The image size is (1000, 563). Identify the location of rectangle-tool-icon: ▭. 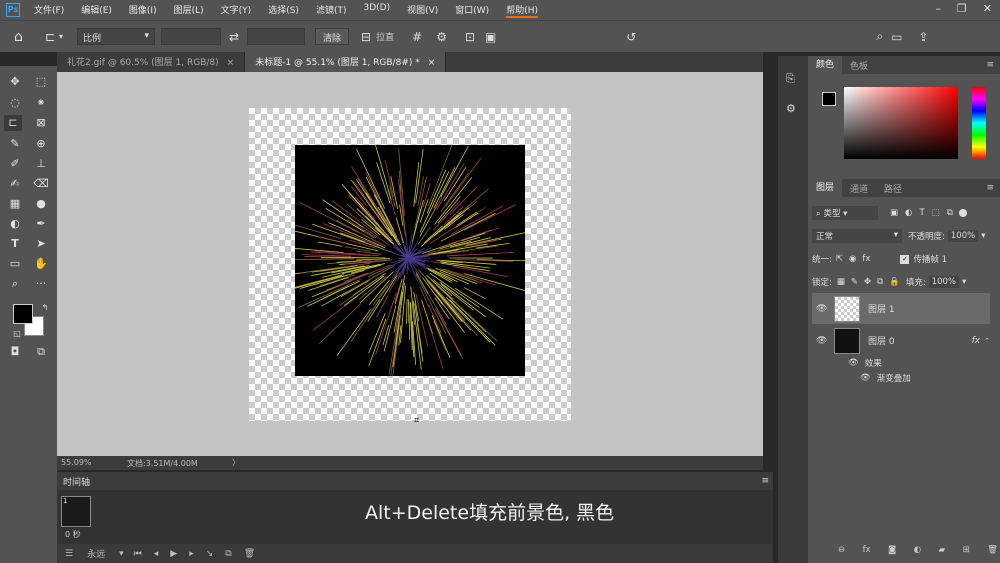
(15, 264).